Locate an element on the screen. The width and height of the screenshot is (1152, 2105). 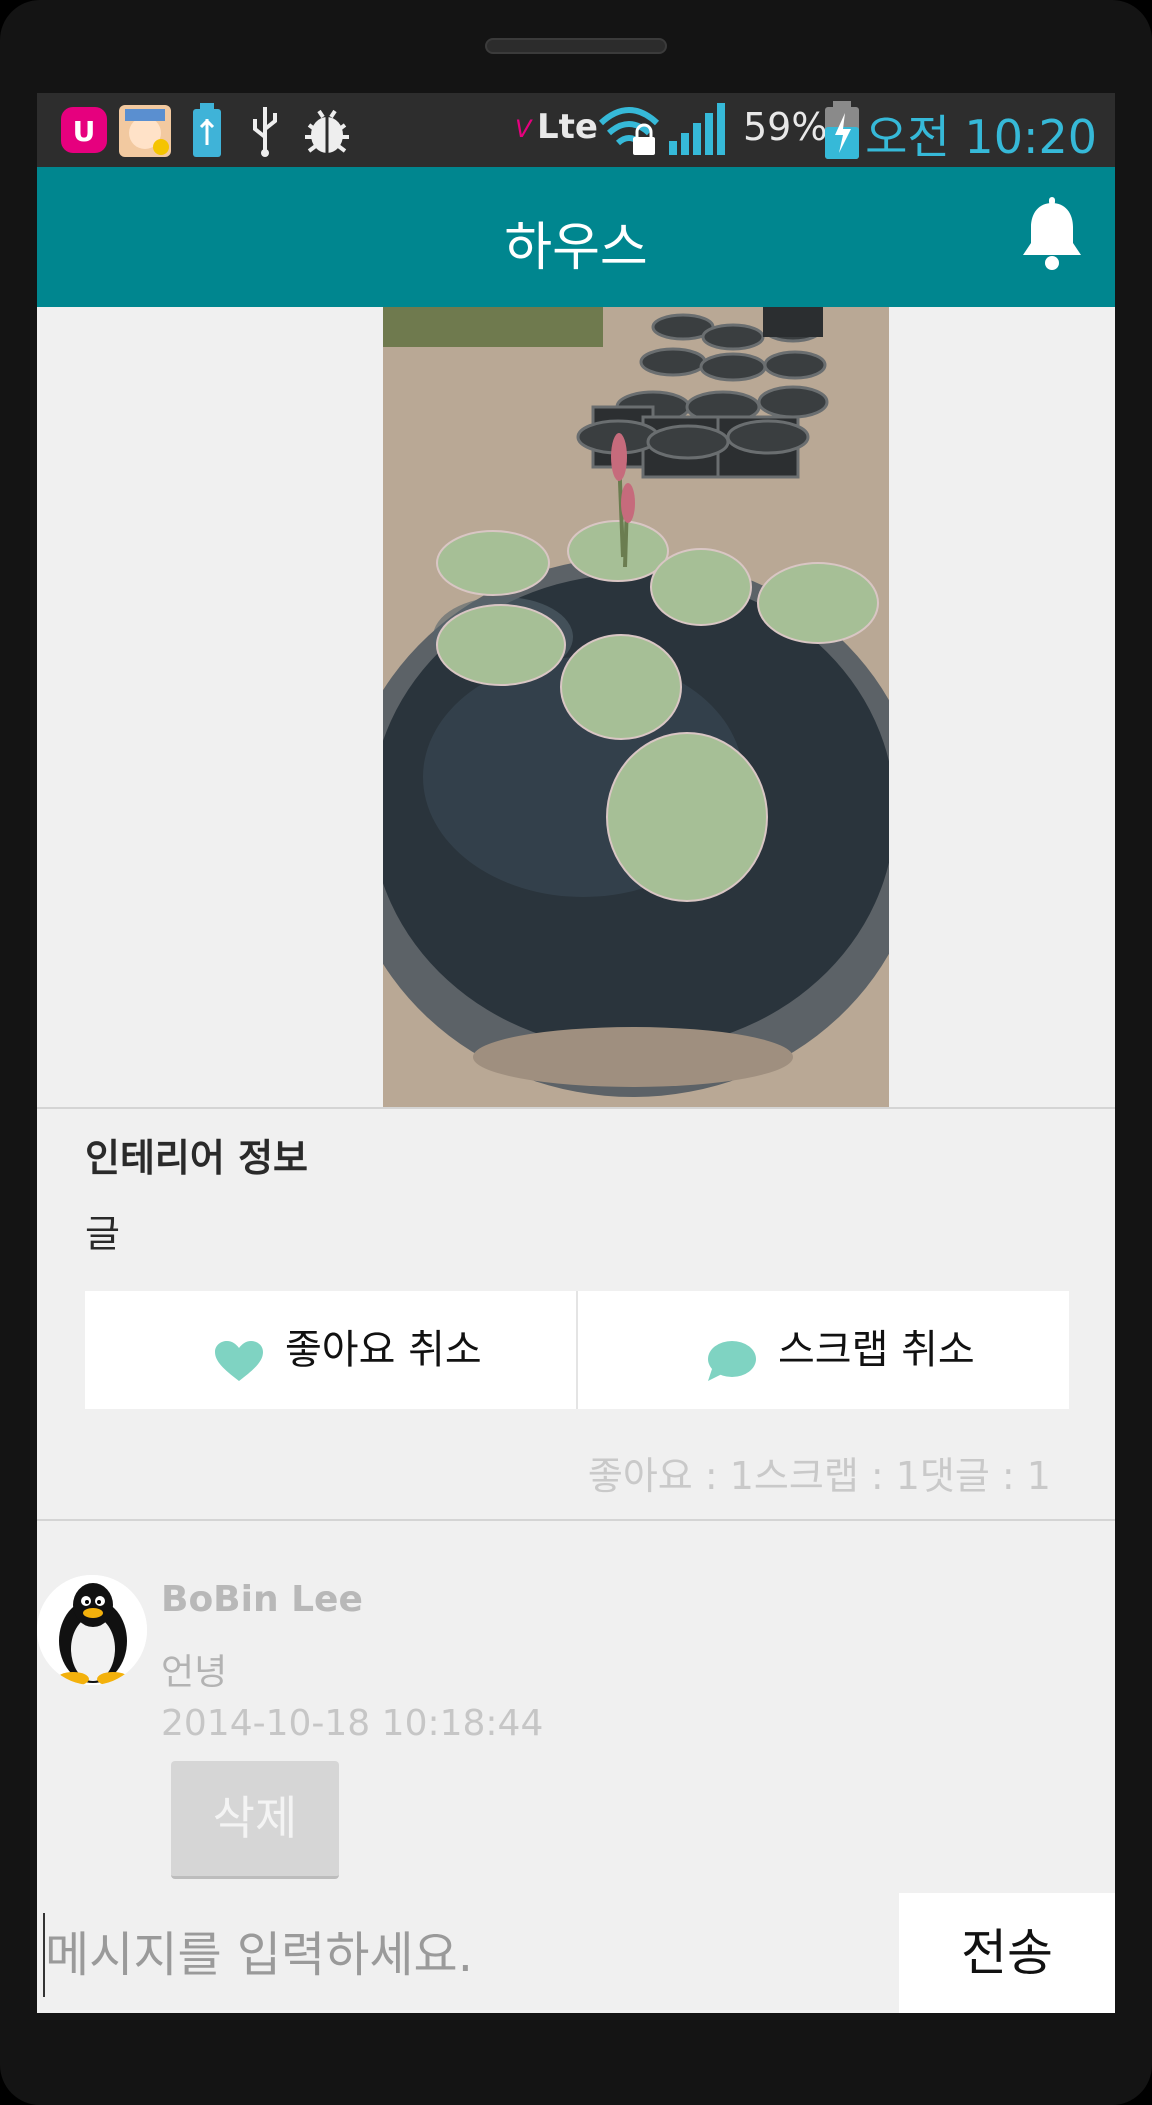
phone-speaker is located at coordinates (576, 46).